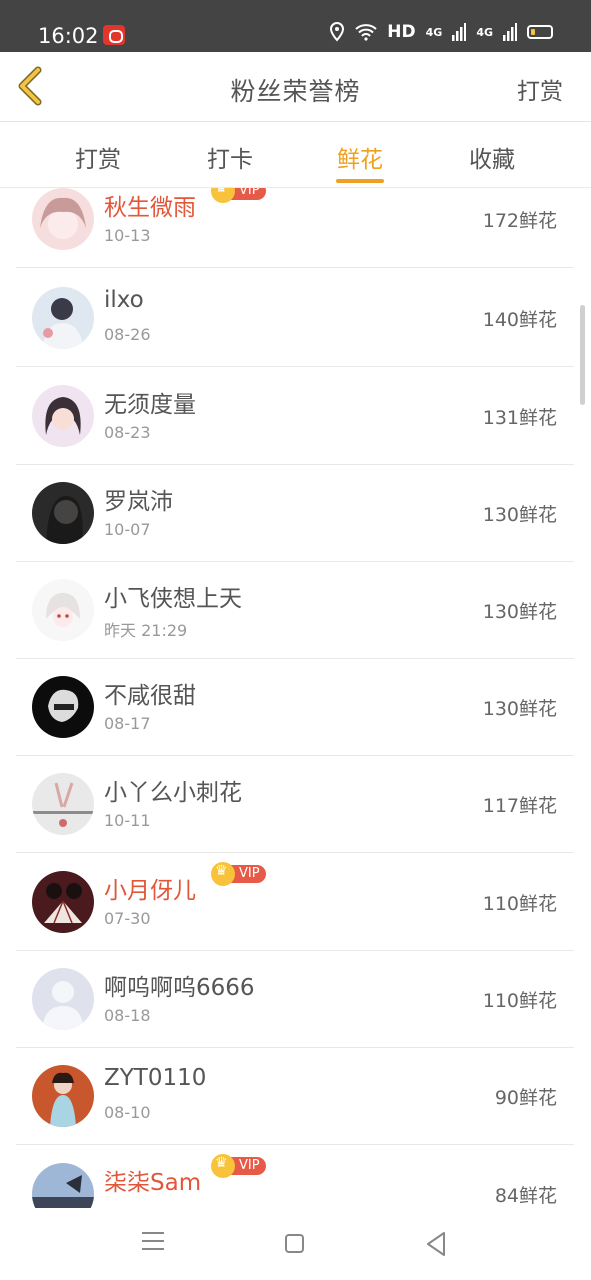  Describe the element at coordinates (153, 1183) in the screenshot. I see `fan-name: 柒柒Sam` at that location.